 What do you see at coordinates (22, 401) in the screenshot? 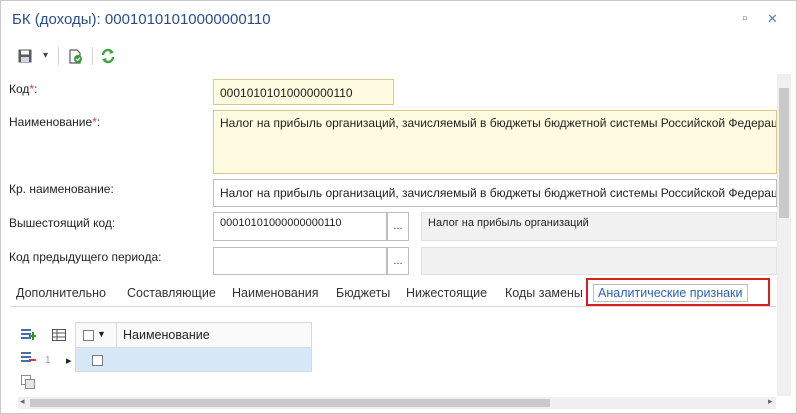
I see `scroll-left-icon: ◂` at bounding box center [22, 401].